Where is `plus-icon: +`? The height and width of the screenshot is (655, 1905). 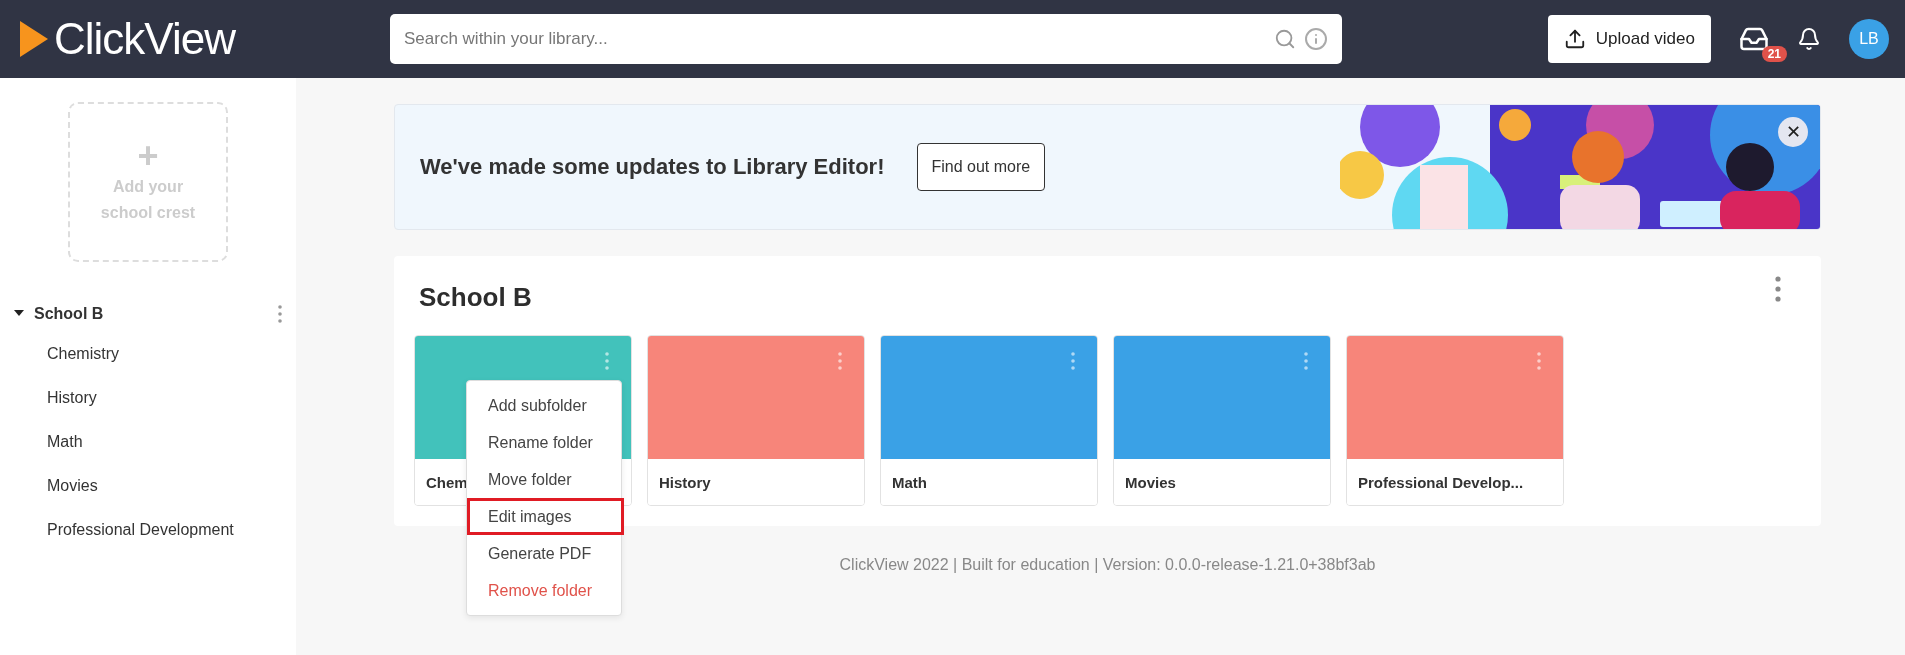
plus-icon: + is located at coordinates (148, 156).